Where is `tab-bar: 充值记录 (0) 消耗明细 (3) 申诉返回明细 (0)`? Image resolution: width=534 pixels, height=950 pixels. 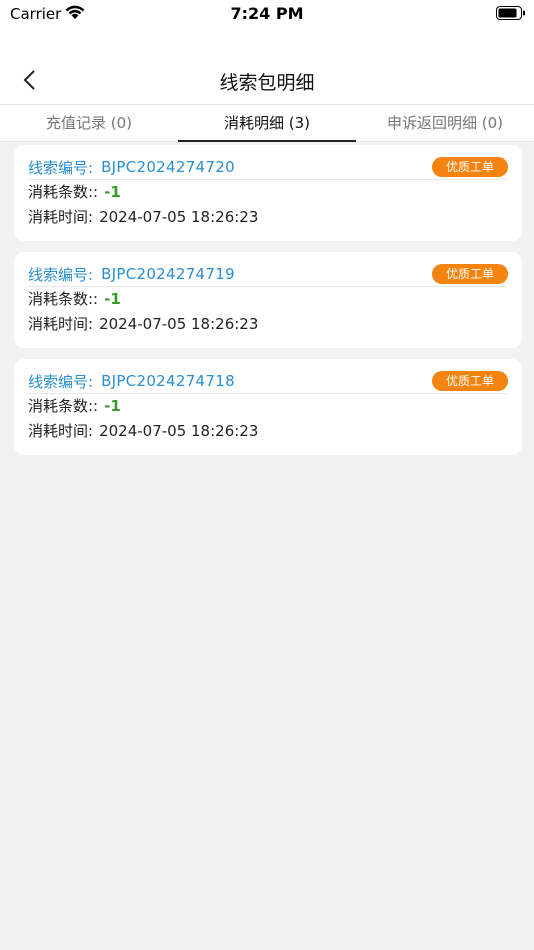 tab-bar: 充值记录 (0) 消耗明细 (3) 申诉返回明细 (0) is located at coordinates (267, 123).